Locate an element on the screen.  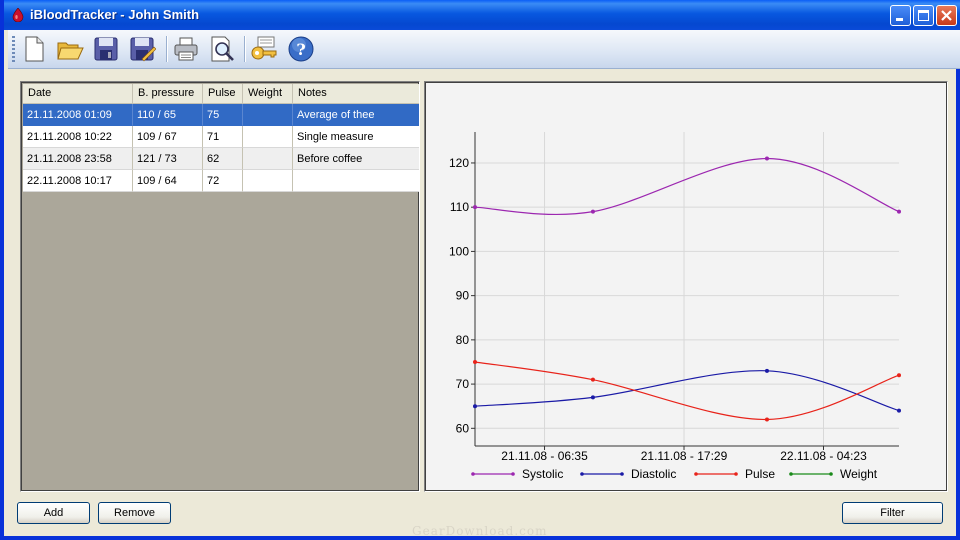
cell-bp: 121 / 73 is located at coordinates (168, 159).